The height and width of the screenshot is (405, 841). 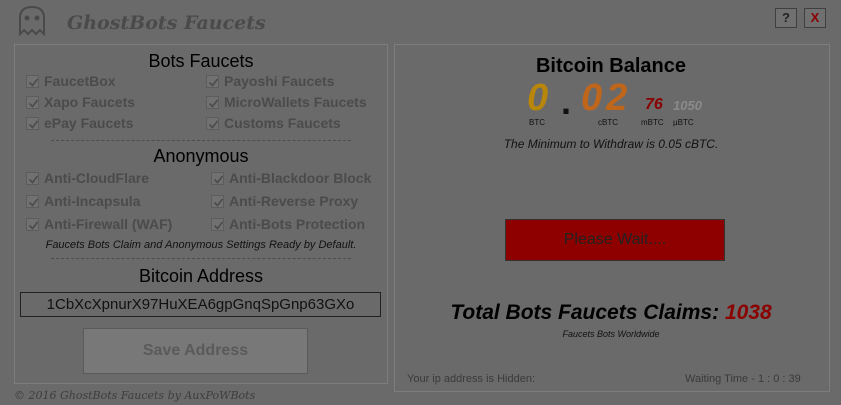 What do you see at coordinates (786, 18) in the screenshot?
I see `help-button: ?` at bounding box center [786, 18].